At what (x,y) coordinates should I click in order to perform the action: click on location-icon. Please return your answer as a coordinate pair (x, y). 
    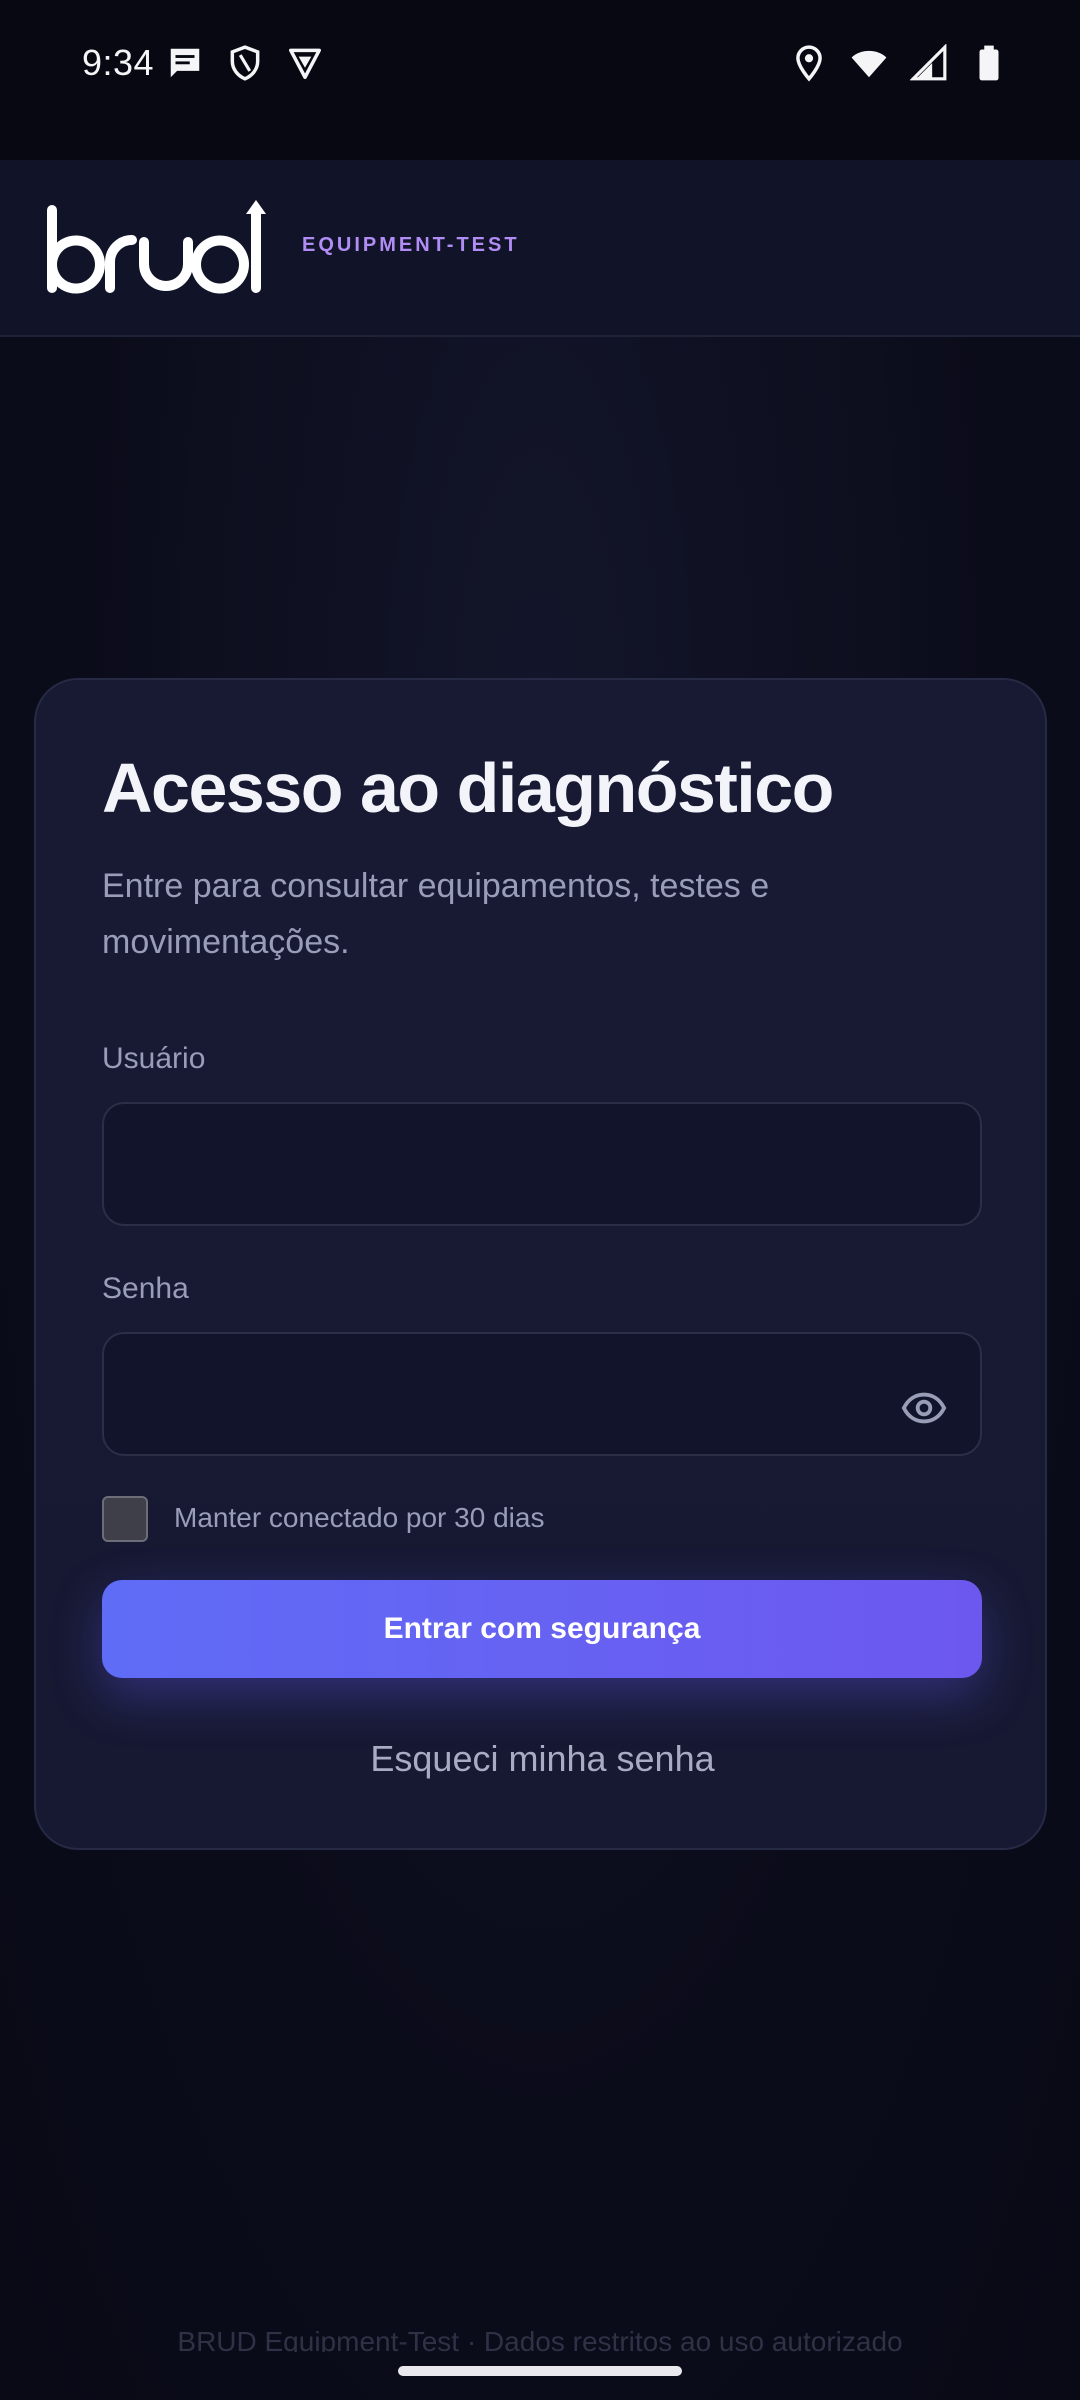
    Looking at the image, I should click on (809, 63).